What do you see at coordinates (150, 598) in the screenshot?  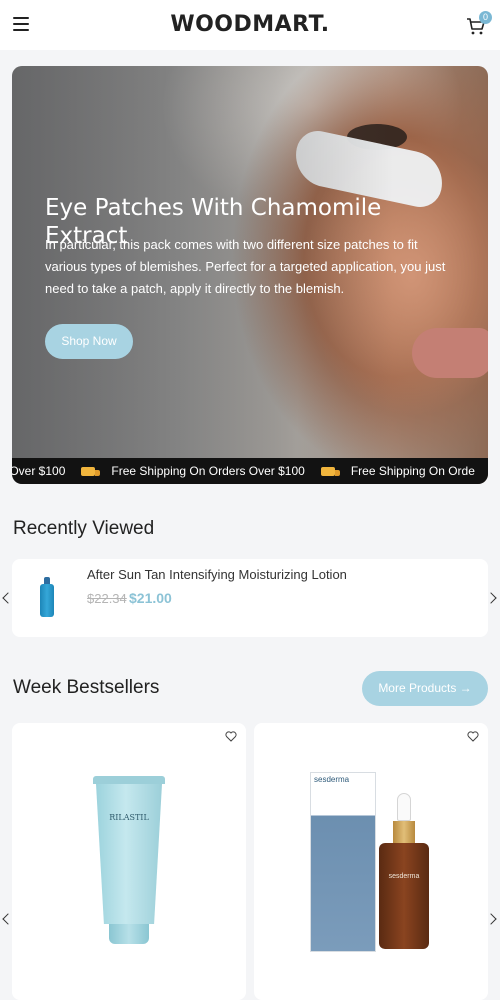 I see `product-price: $21.00` at bounding box center [150, 598].